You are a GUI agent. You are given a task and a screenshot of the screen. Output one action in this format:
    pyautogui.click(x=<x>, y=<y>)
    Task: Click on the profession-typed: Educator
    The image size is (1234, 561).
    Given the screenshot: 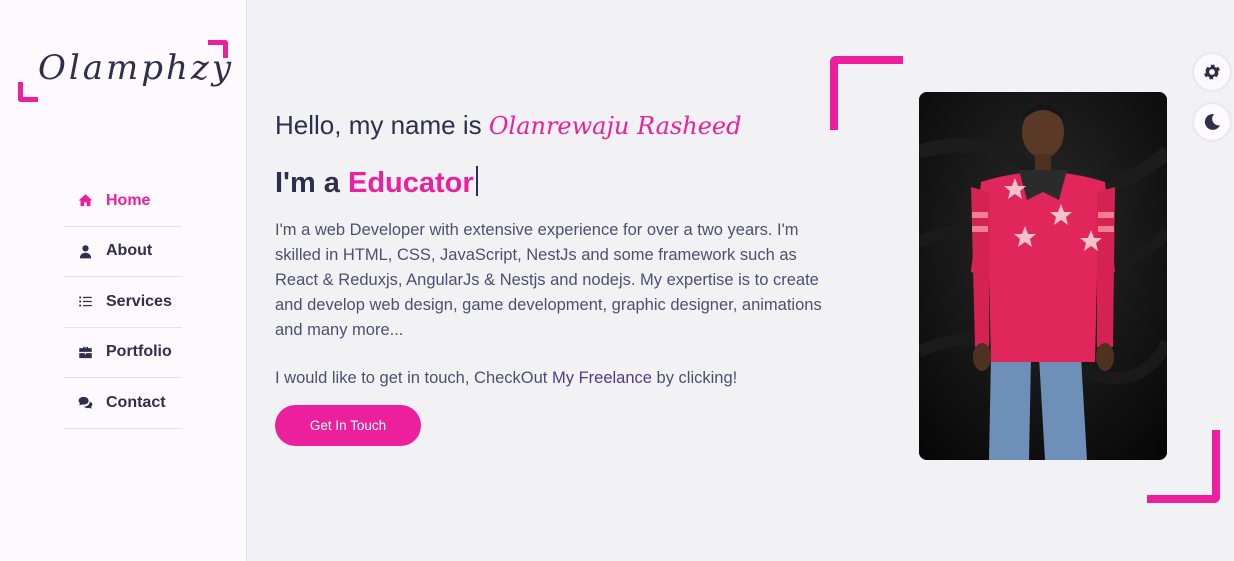 What is the action you would take?
    pyautogui.click(x=410, y=183)
    